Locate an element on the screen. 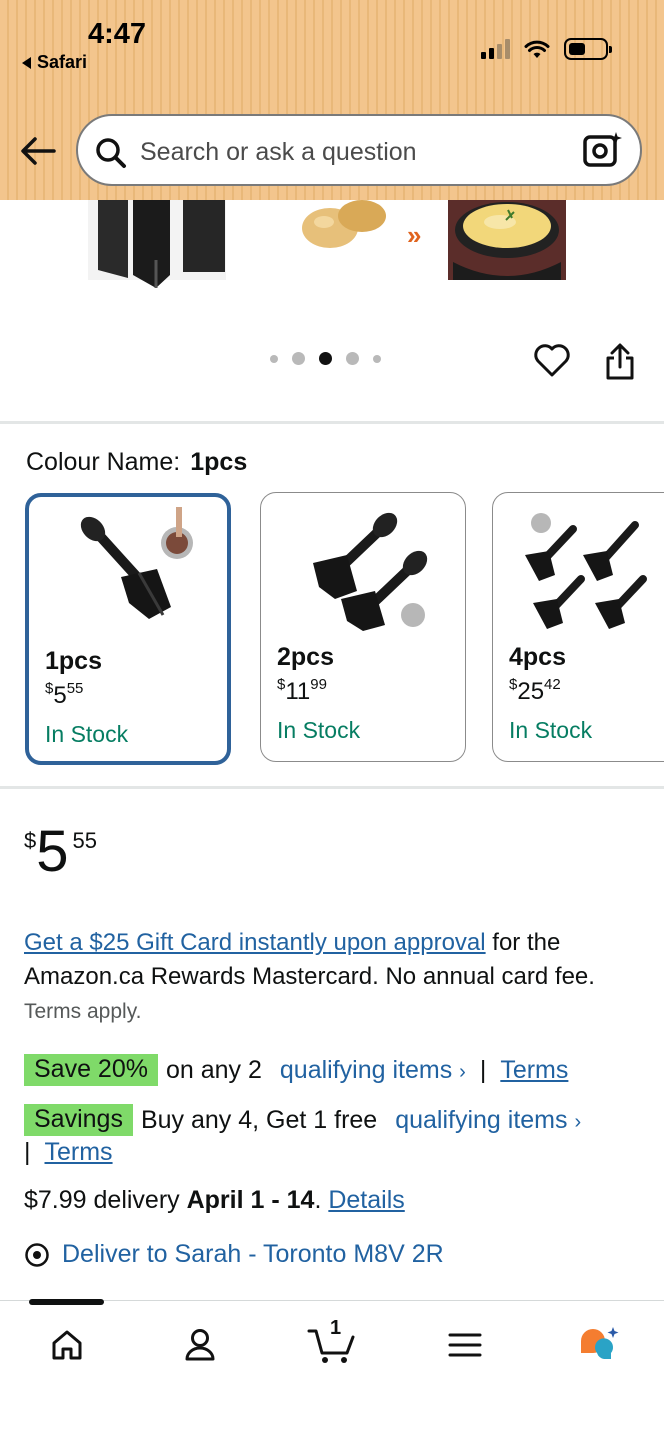 Image resolution: width=664 pixels, height=1440 pixels. cart-count-badge: 1 is located at coordinates (336, 1328).